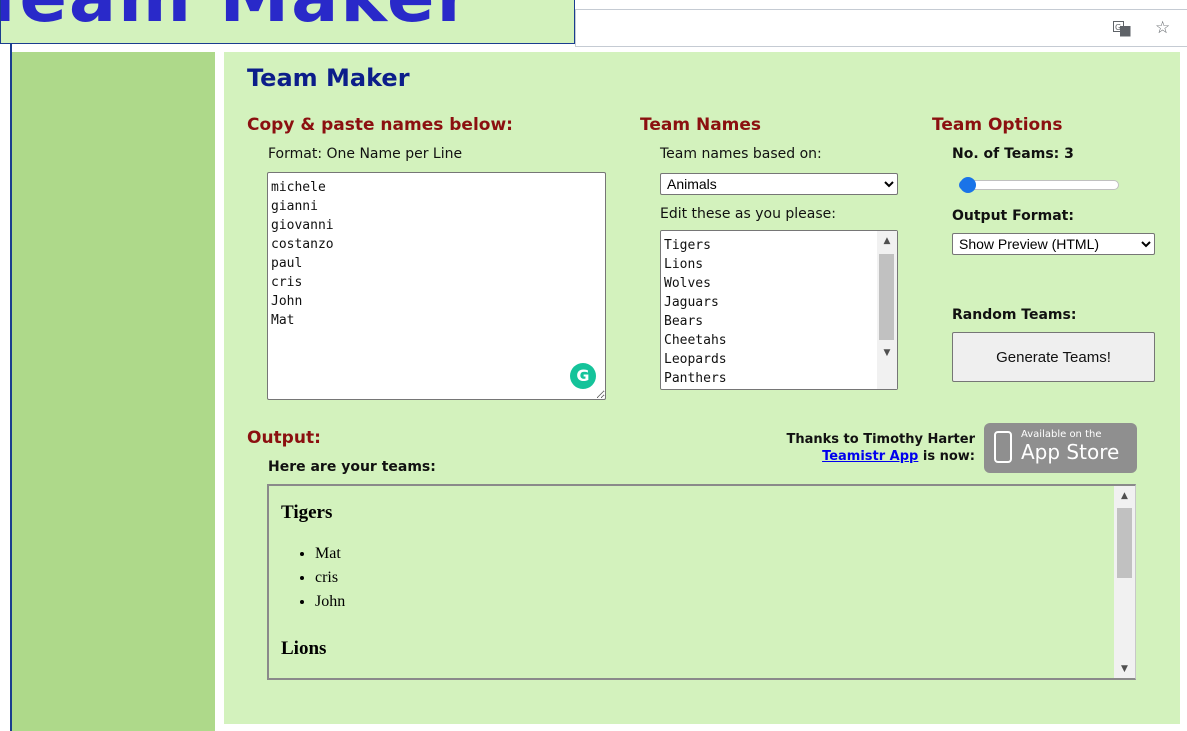 The width and height of the screenshot is (1187, 731). What do you see at coordinates (1053, 244) in the screenshot?
I see `output-format-select: Show Preview (HTML)` at bounding box center [1053, 244].